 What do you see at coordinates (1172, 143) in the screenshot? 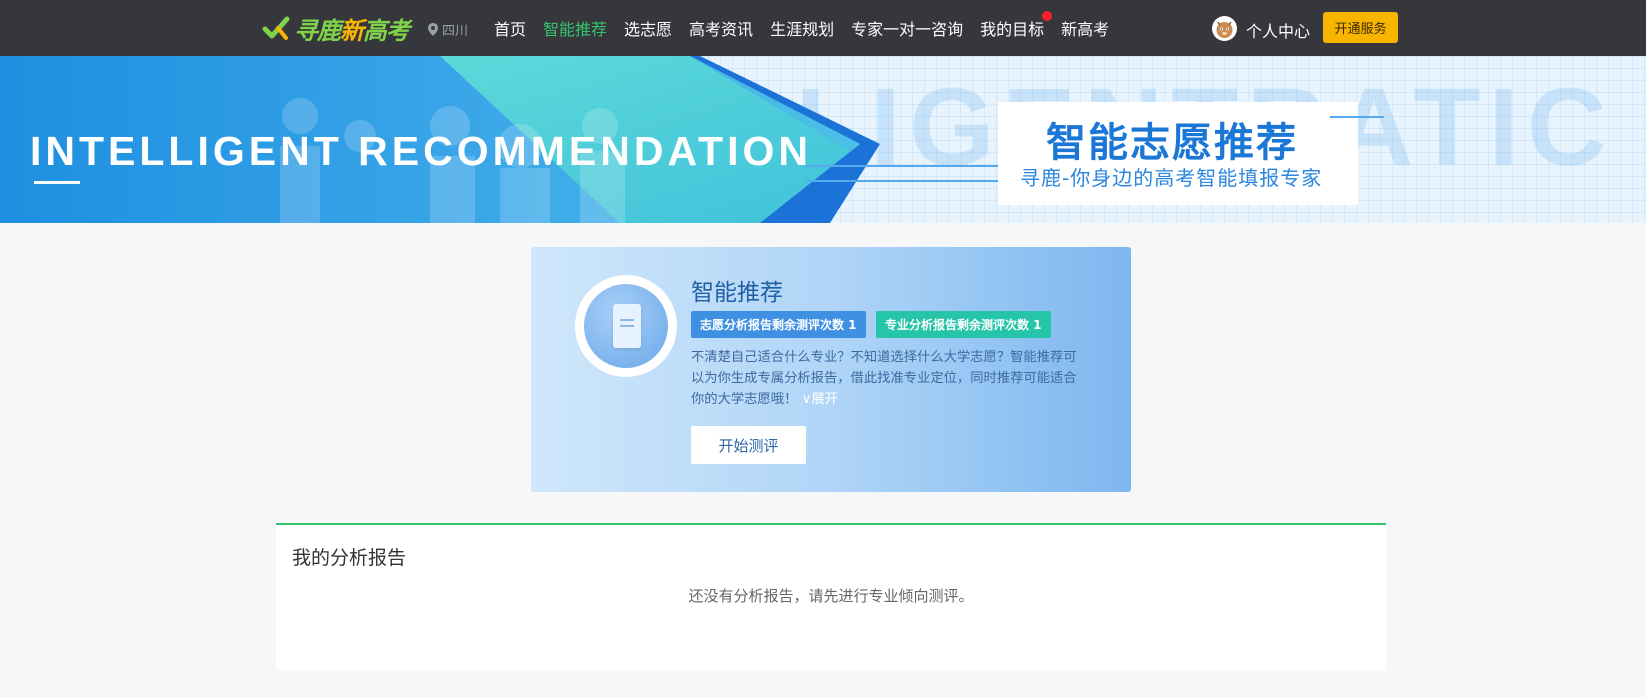
I see `banner-chinese-title: 智能志愿推荐` at bounding box center [1172, 143].